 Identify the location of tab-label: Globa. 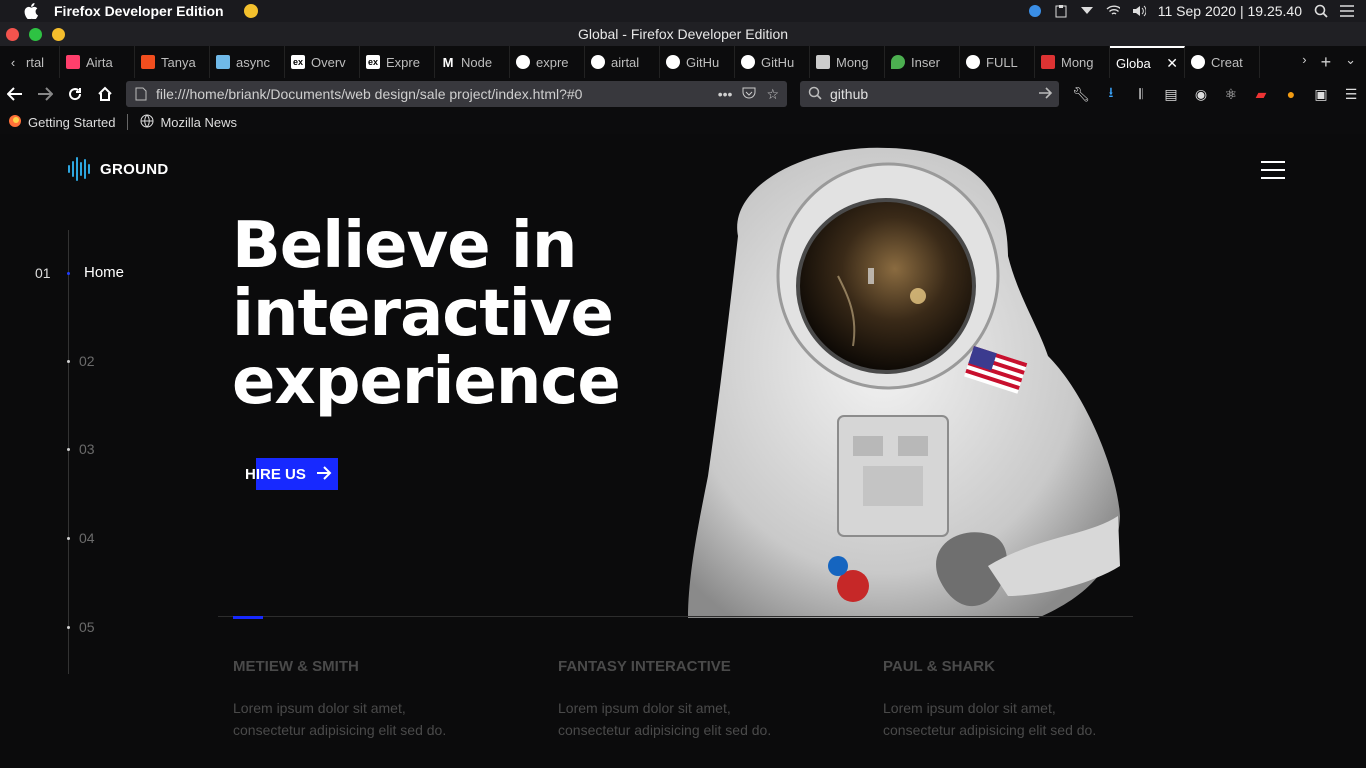
(1133, 63).